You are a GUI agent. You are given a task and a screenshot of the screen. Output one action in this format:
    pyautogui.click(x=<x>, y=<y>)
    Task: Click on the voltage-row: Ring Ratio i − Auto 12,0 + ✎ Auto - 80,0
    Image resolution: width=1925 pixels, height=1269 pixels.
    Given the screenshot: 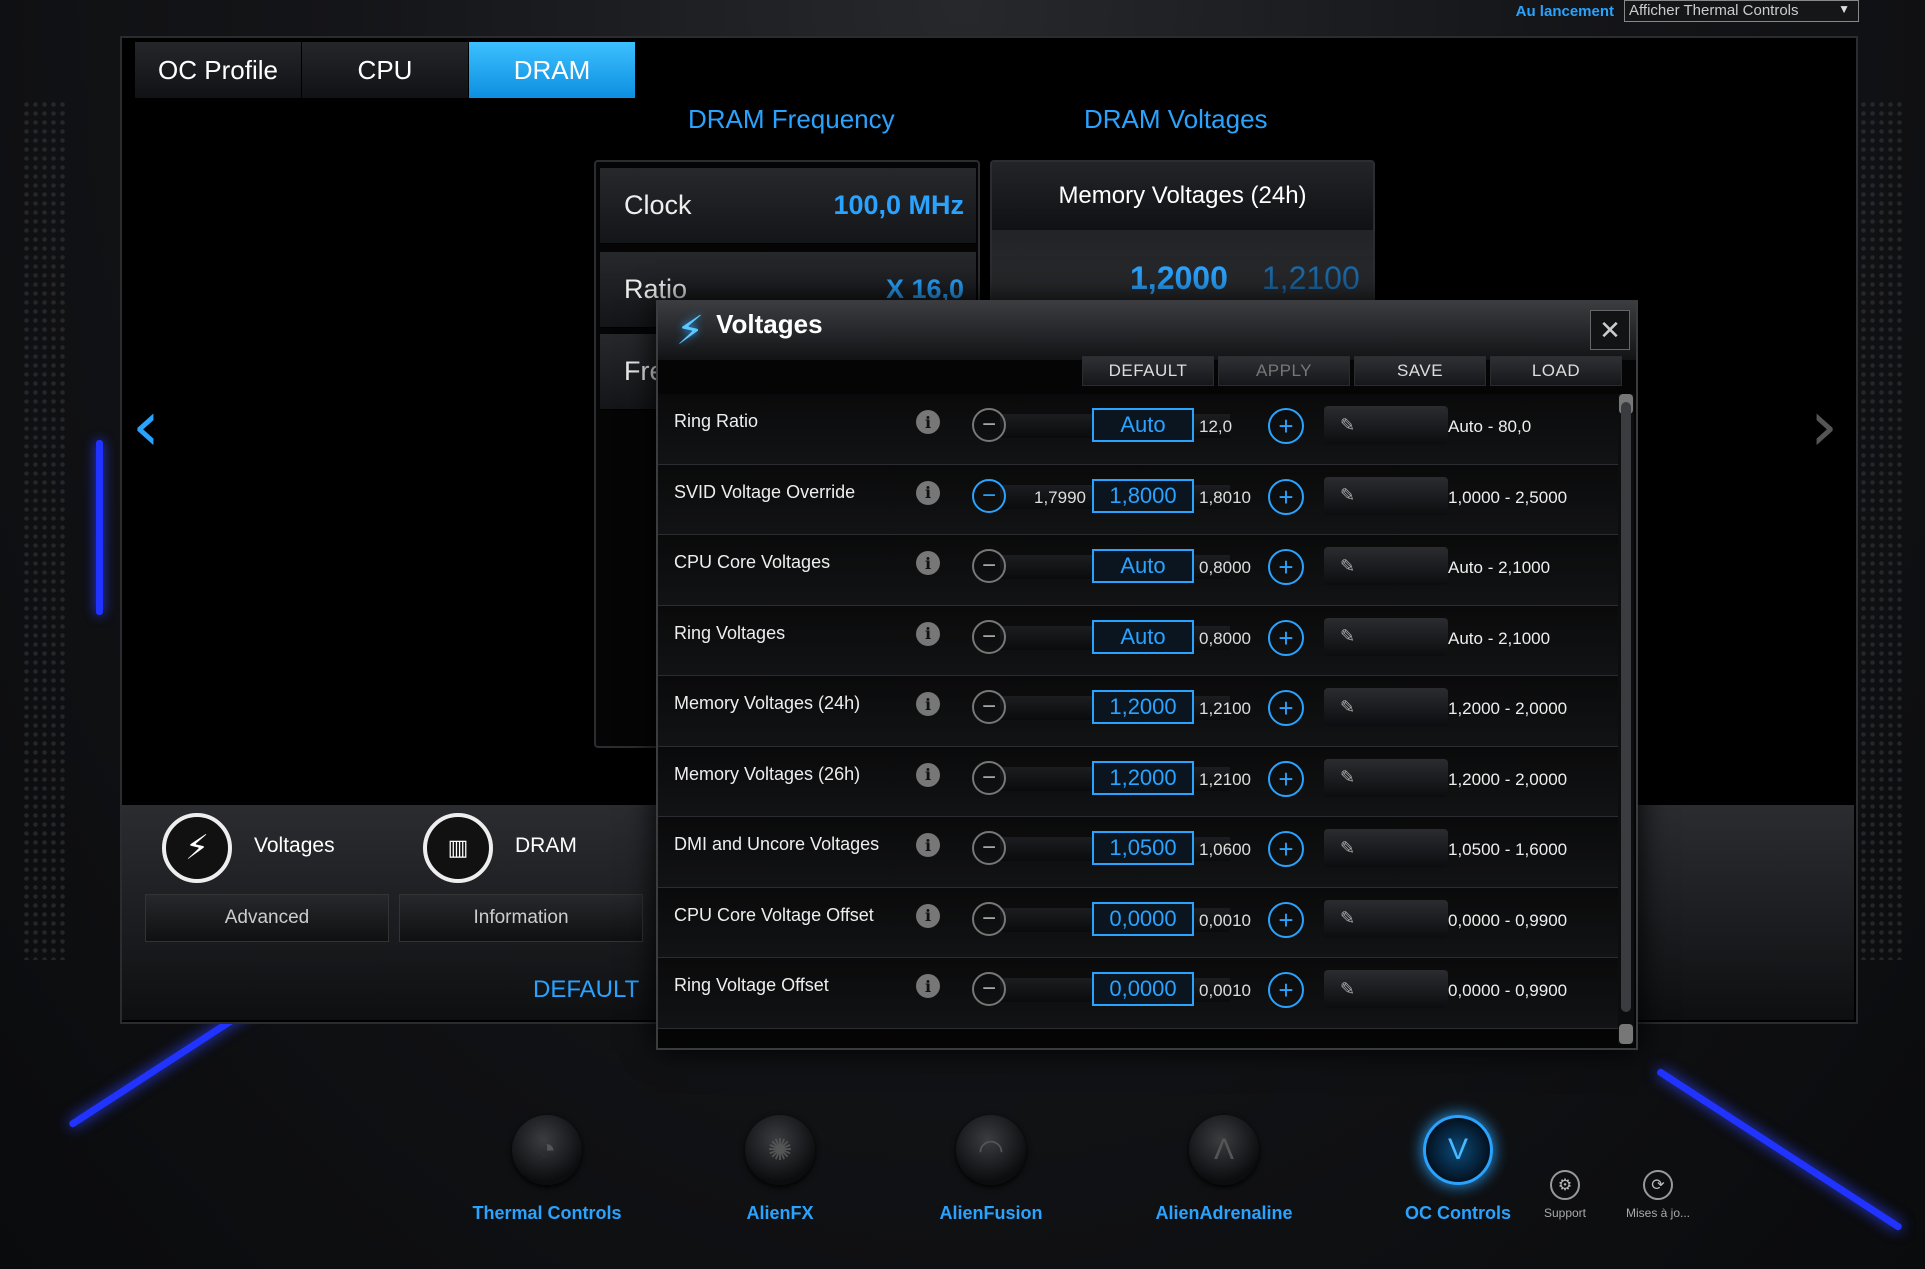 What is the action you would take?
    pyautogui.click(x=1138, y=429)
    